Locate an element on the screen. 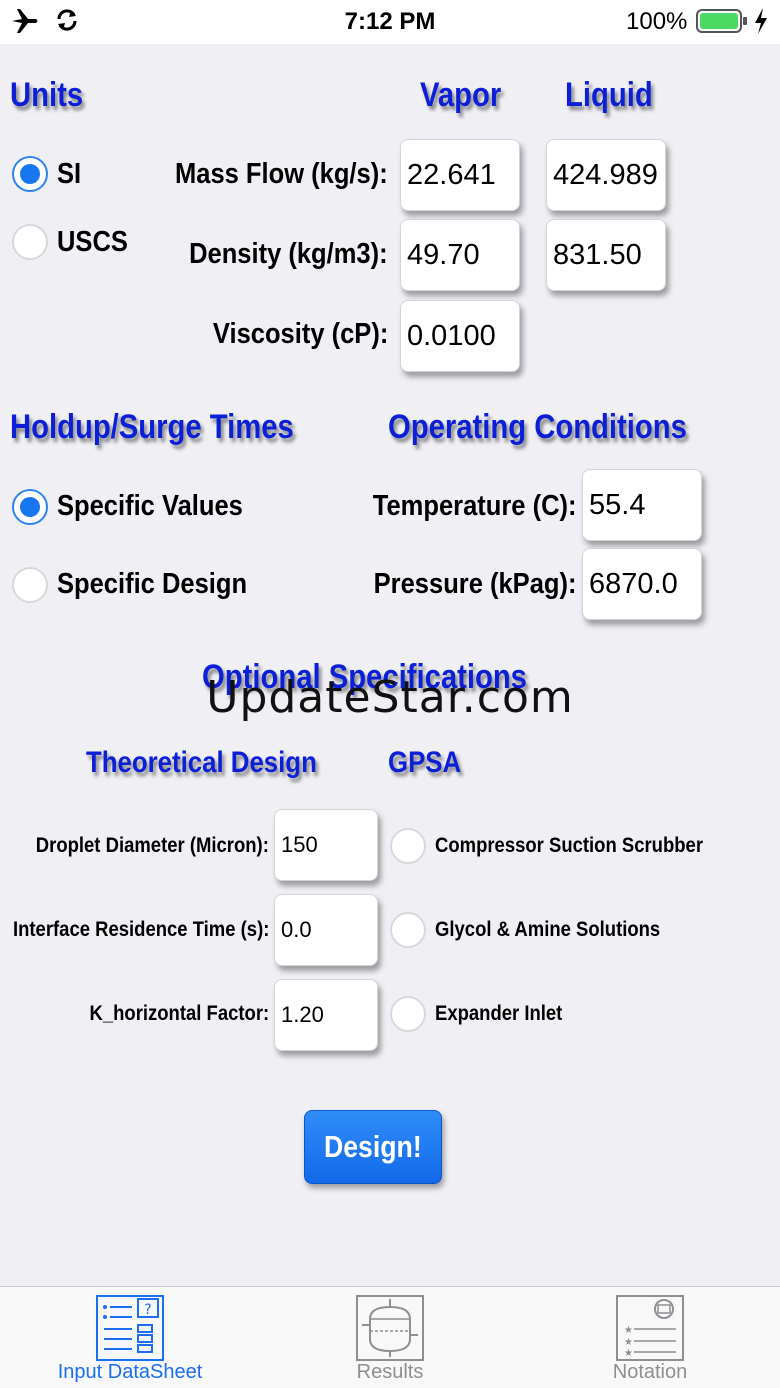 This screenshot has height=1388, width=780. specific-design-radio is located at coordinates (30, 585).